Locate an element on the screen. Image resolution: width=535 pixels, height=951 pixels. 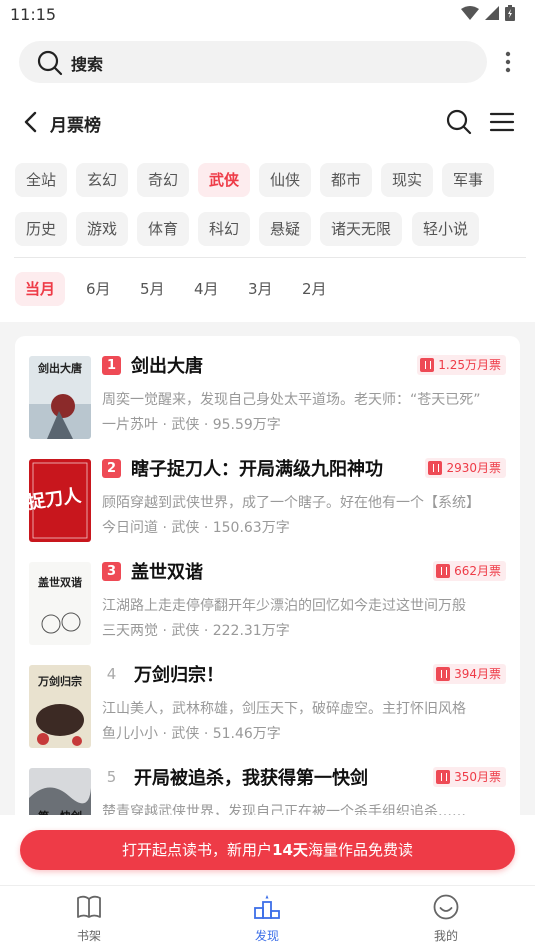
category-chip: 游戏 is located at coordinates (102, 229).